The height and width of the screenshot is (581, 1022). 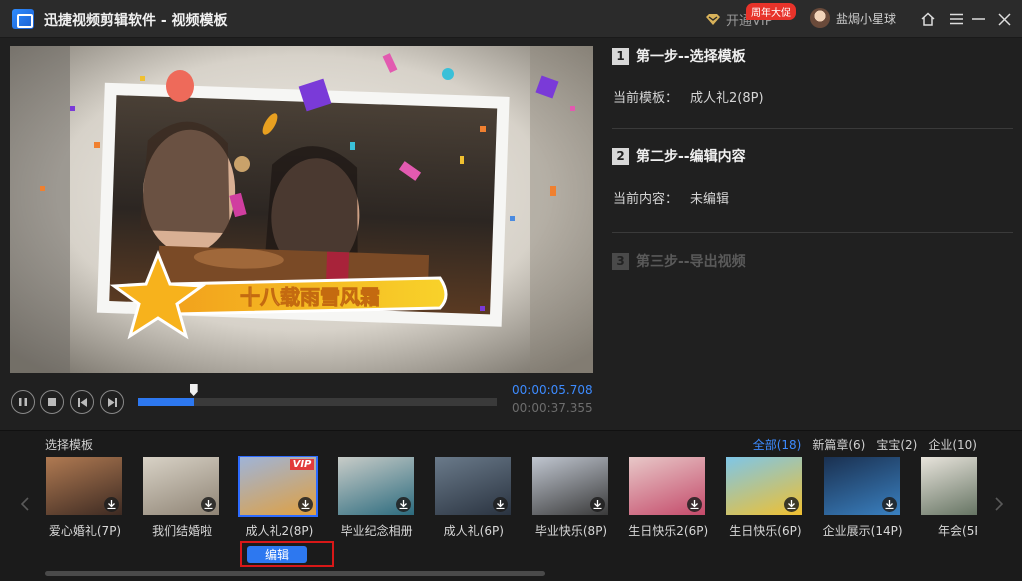 What do you see at coordinates (82, 402) in the screenshot?
I see `previous-frame-icon` at bounding box center [82, 402].